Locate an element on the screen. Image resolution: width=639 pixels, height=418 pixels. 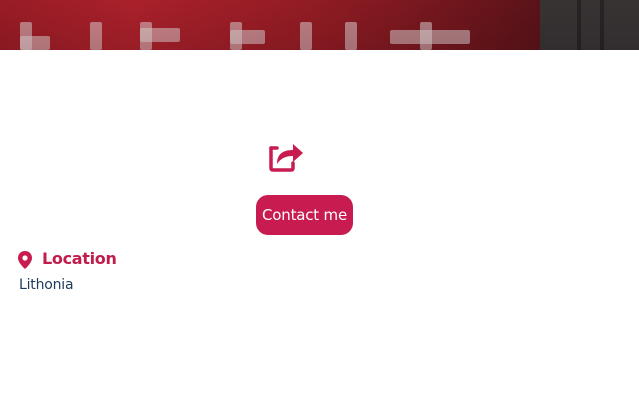
location-title: Location is located at coordinates (79, 258).